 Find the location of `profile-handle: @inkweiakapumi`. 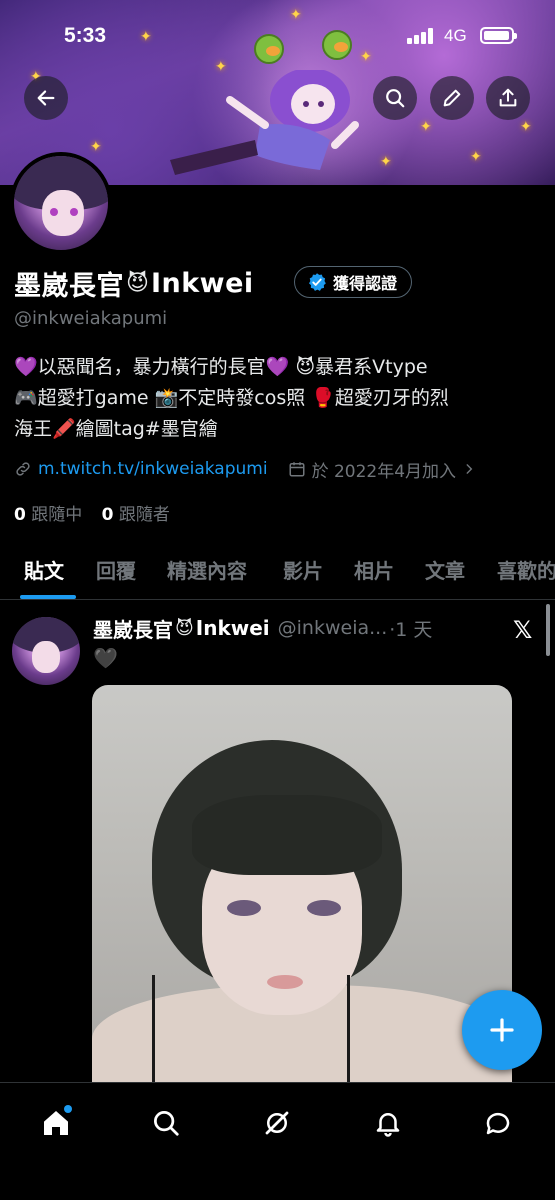

profile-handle: @inkweiakapumi is located at coordinates (91, 318).